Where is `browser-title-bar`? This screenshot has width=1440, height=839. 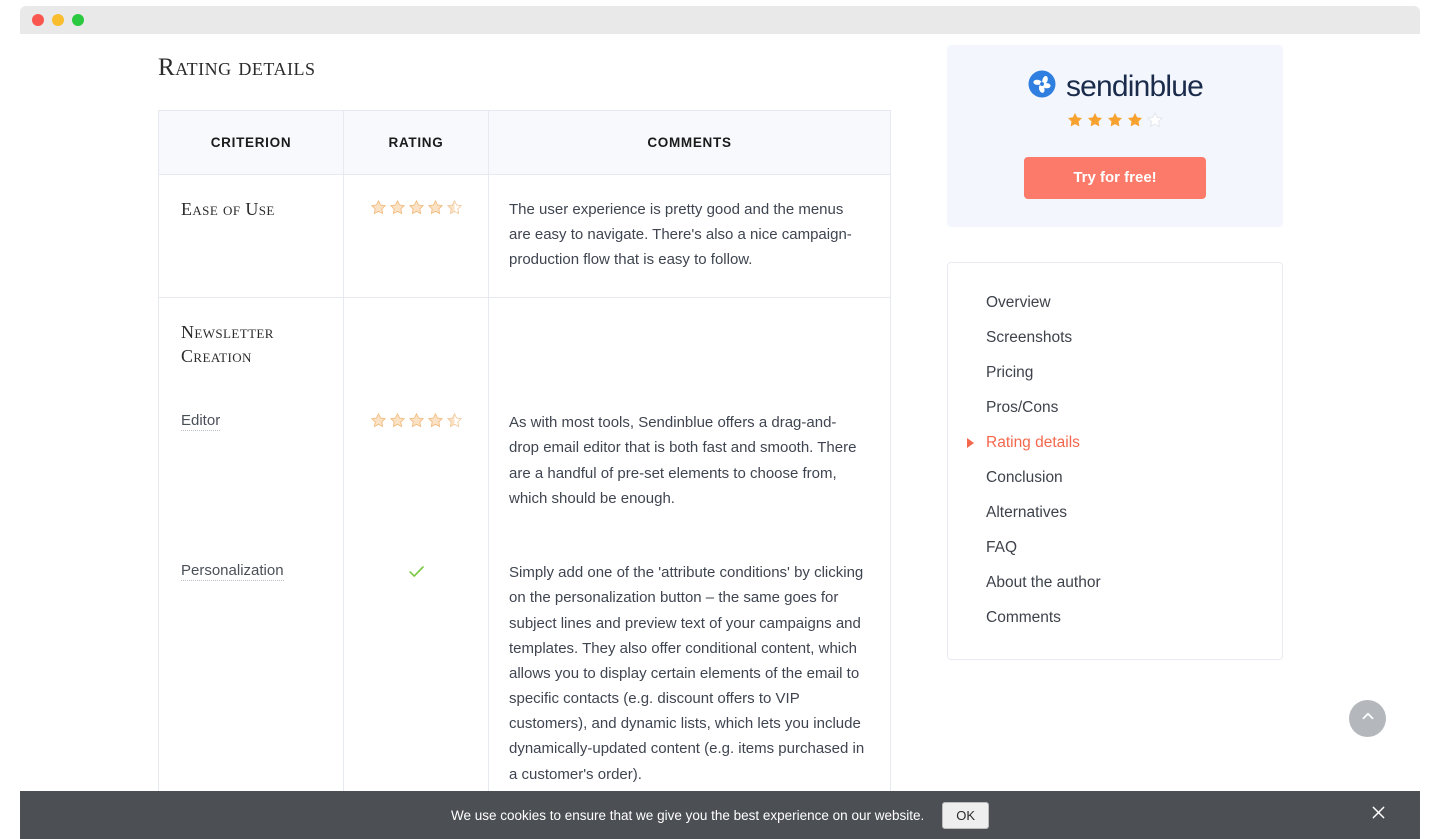
browser-title-bar is located at coordinates (720, 20).